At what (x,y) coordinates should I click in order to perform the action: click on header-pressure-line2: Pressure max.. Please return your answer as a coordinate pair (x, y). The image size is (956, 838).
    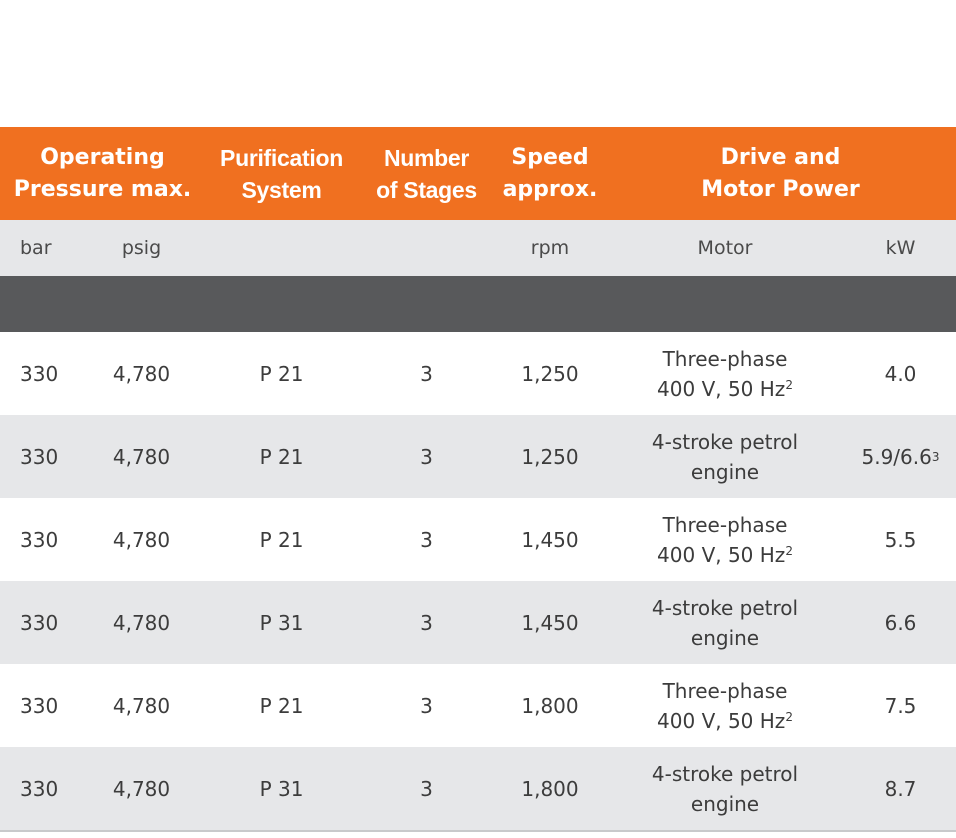
    Looking at the image, I should click on (102, 189).